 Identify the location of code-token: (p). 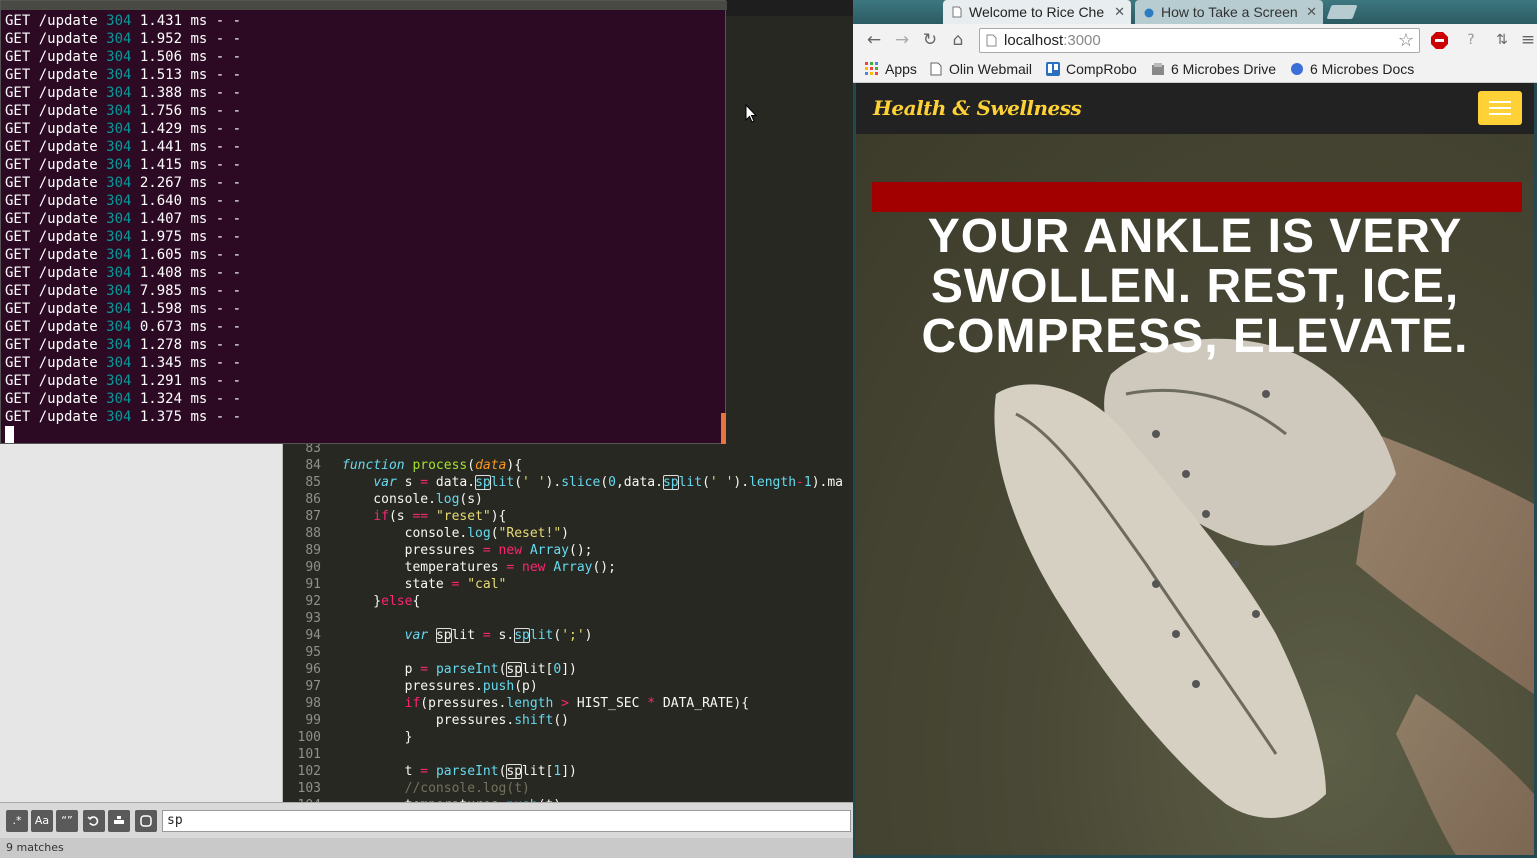
(526, 686).